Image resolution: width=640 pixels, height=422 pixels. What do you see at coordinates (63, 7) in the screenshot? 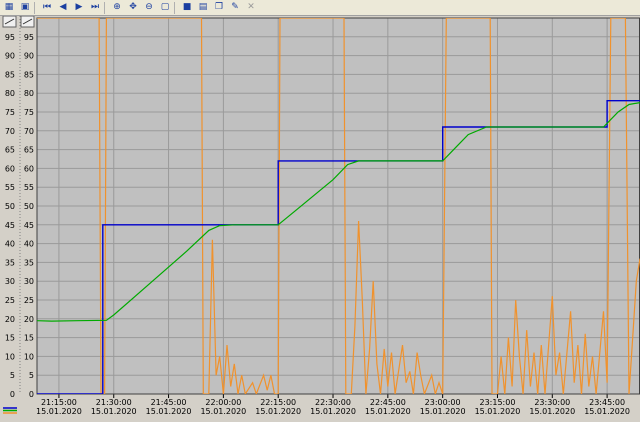
I see `prev-icon: ◀` at bounding box center [63, 7].